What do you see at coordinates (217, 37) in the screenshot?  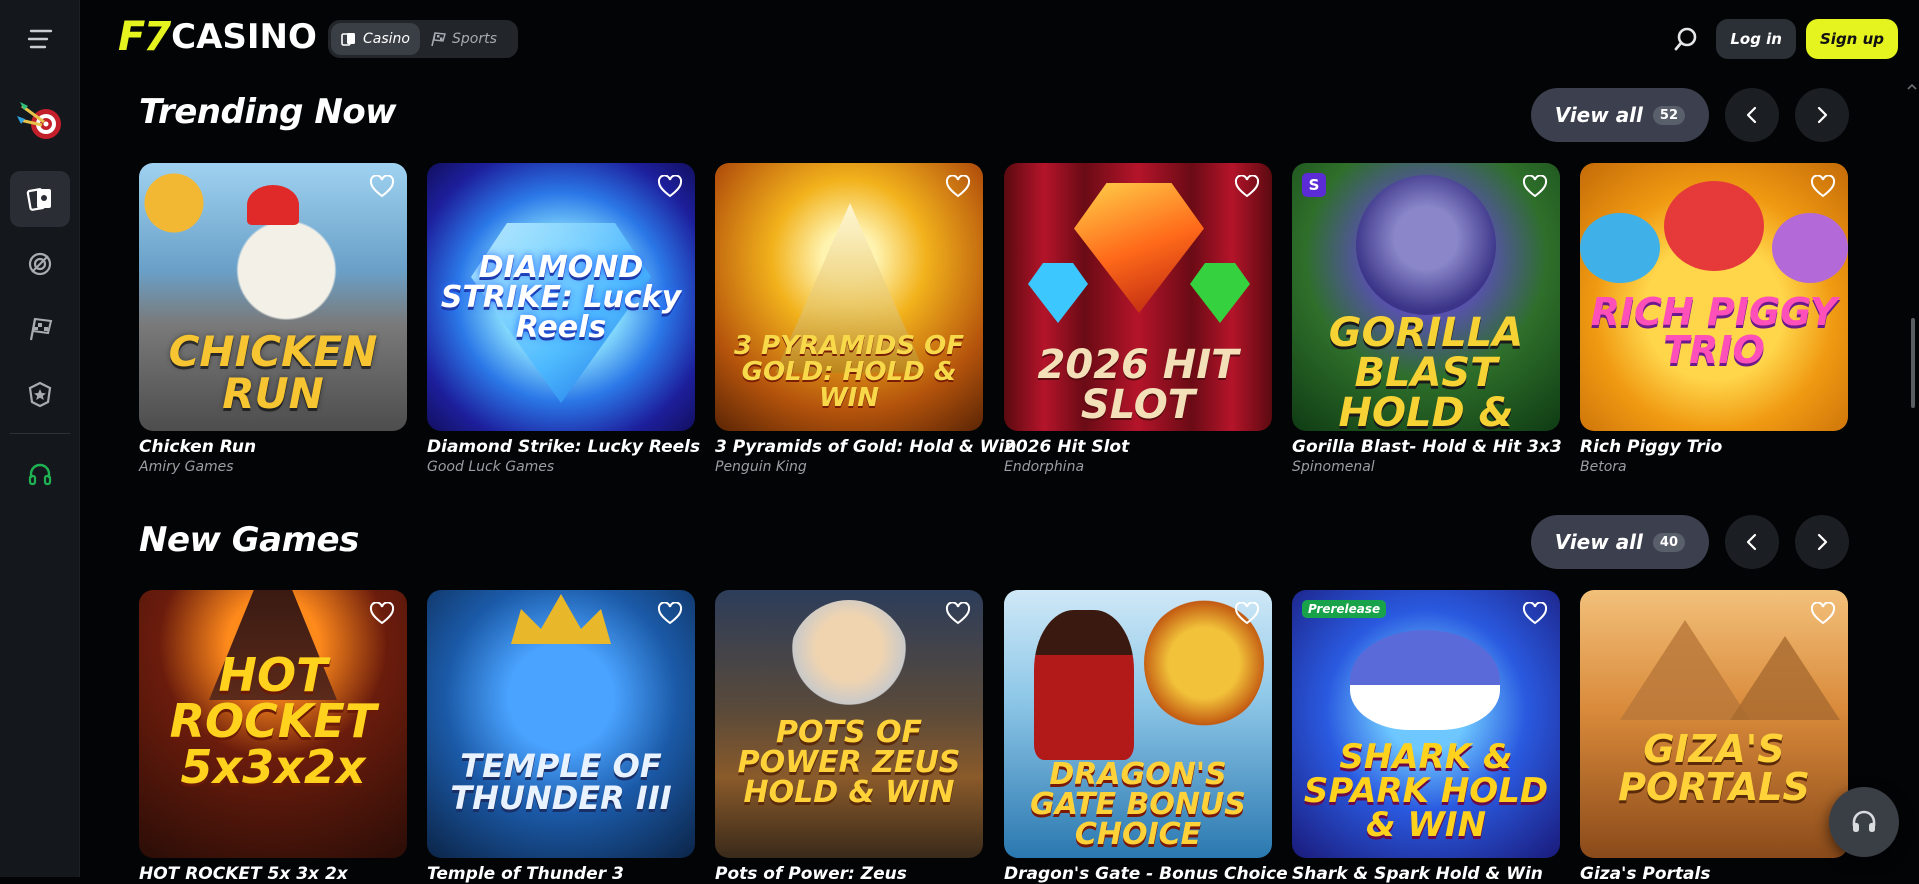 I see `site-logo: F7 CASINO` at bounding box center [217, 37].